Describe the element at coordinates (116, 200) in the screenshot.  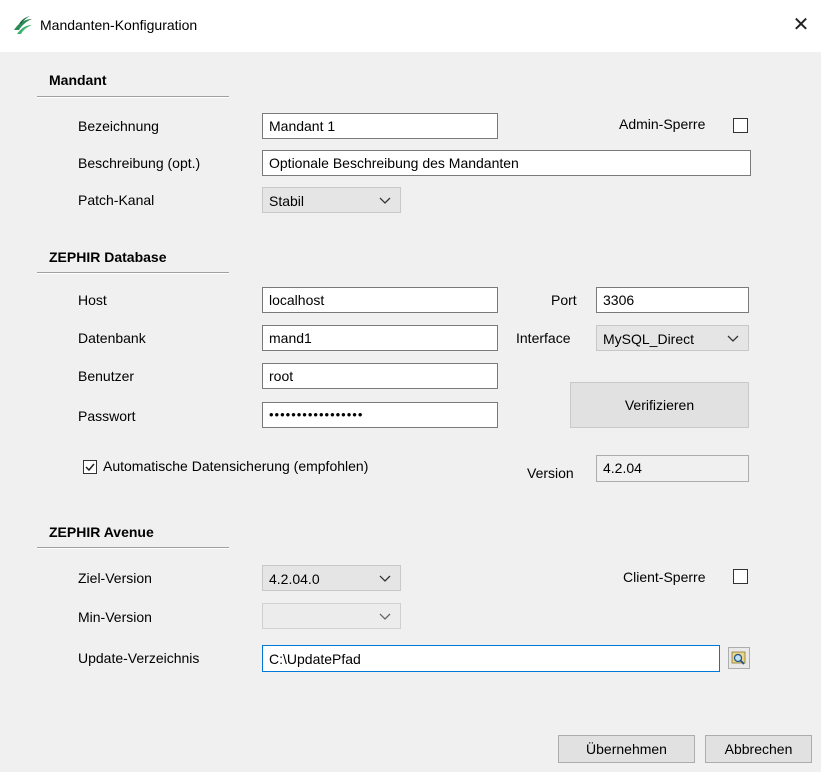
I see `patch-kanal-label: Patch-Kanal` at that location.